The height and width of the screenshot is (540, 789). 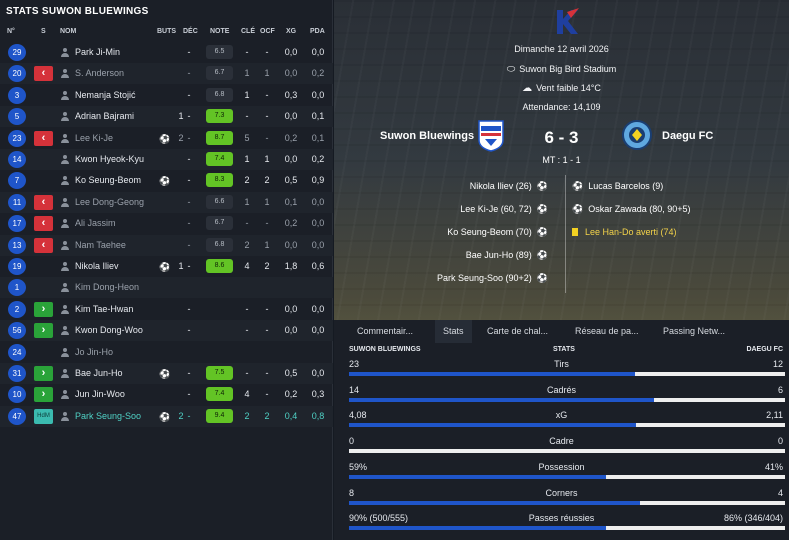 I want to click on event-text: Bae Jun-Ho (89), so click(x=498, y=255).